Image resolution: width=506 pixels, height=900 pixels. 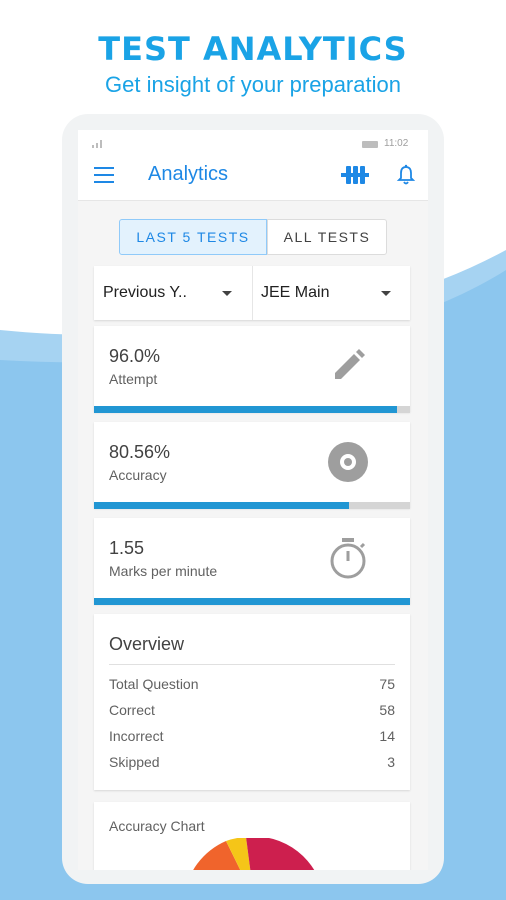 I want to click on accuracy-chart-title: Accuracy Chart, so click(x=157, y=826).